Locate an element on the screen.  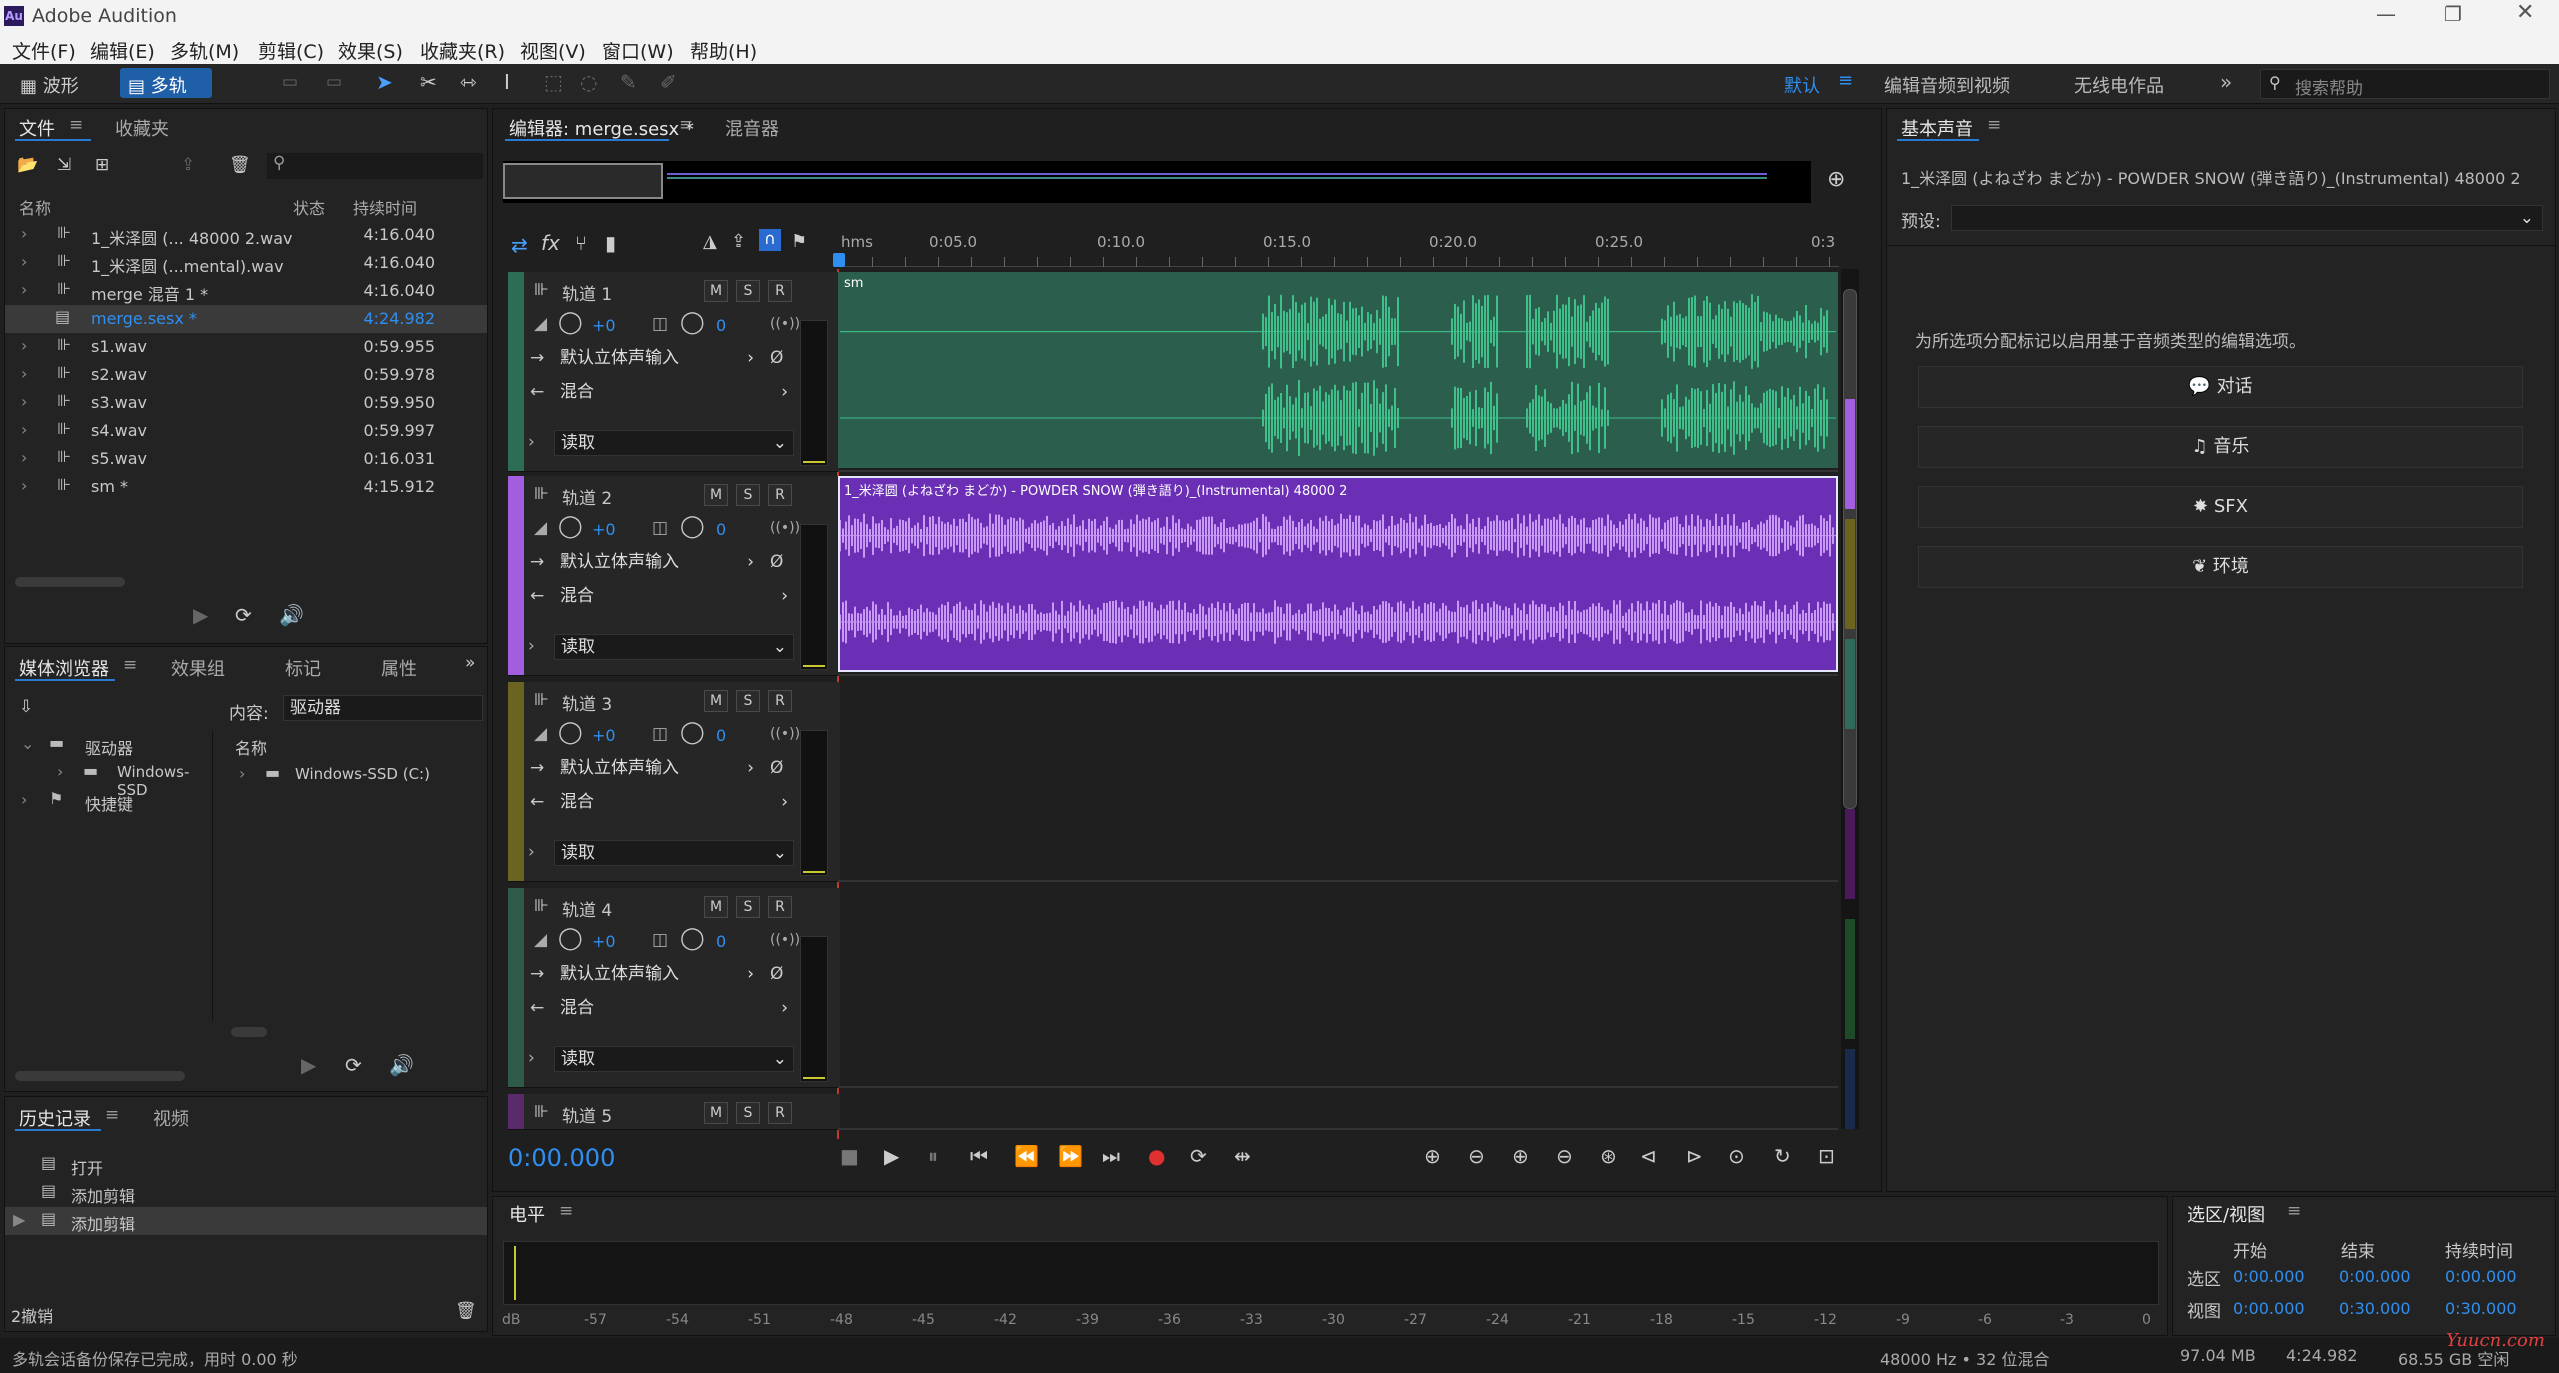
go-end-icon: ⏭ is located at coordinates (1111, 1156).